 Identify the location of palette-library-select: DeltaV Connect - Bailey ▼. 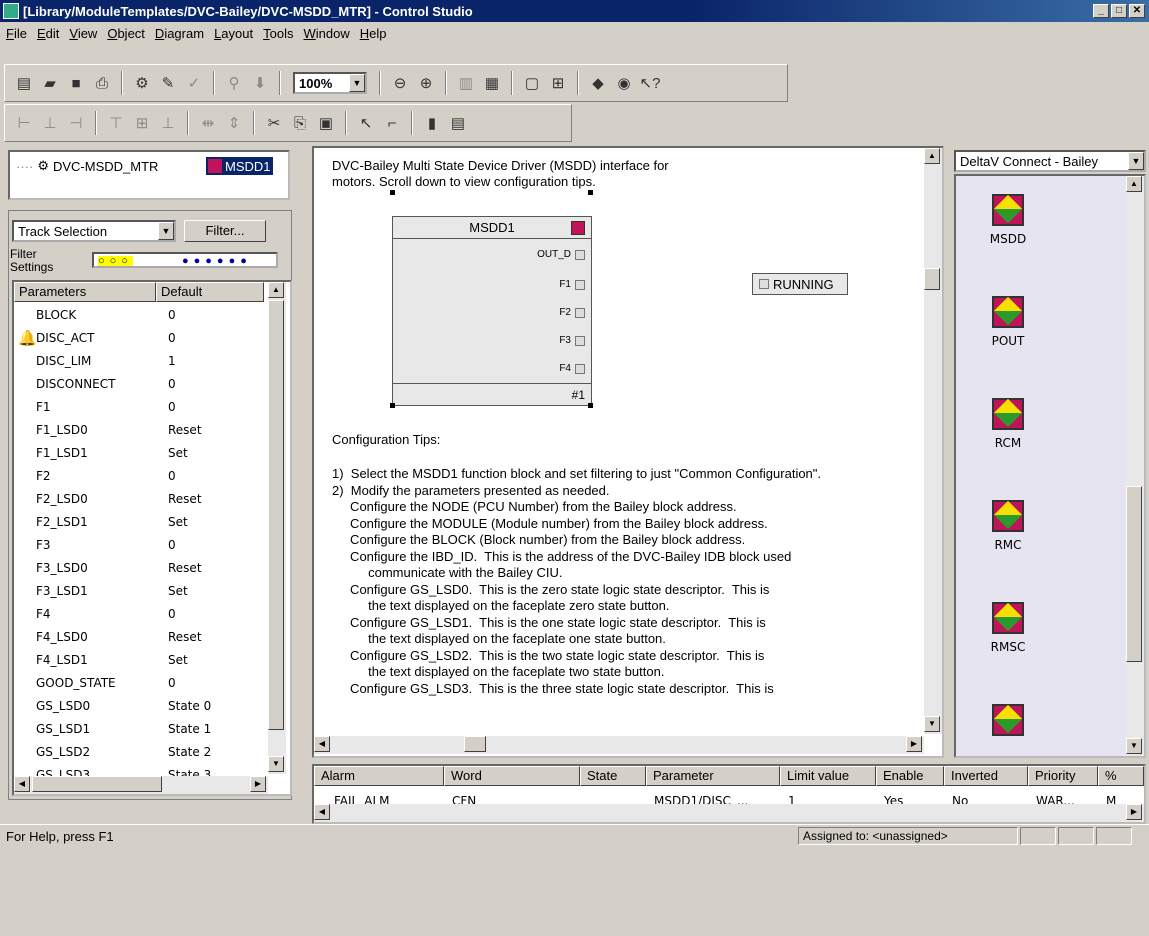
(1050, 161).